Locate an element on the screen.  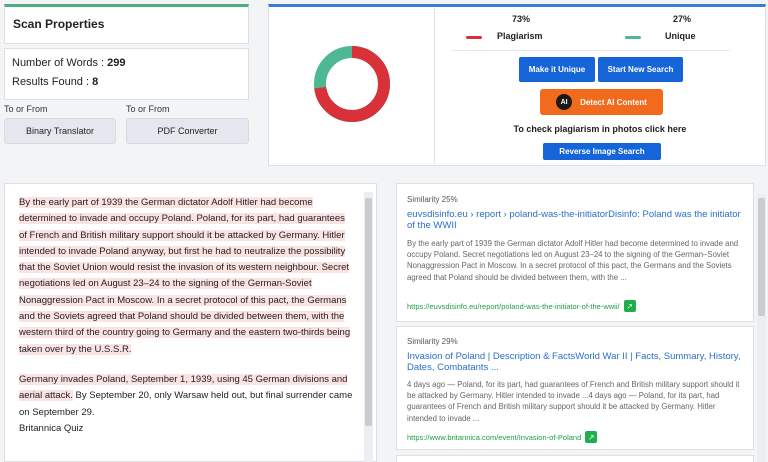
results-found: Results Found : 8 is located at coordinates (55, 82).